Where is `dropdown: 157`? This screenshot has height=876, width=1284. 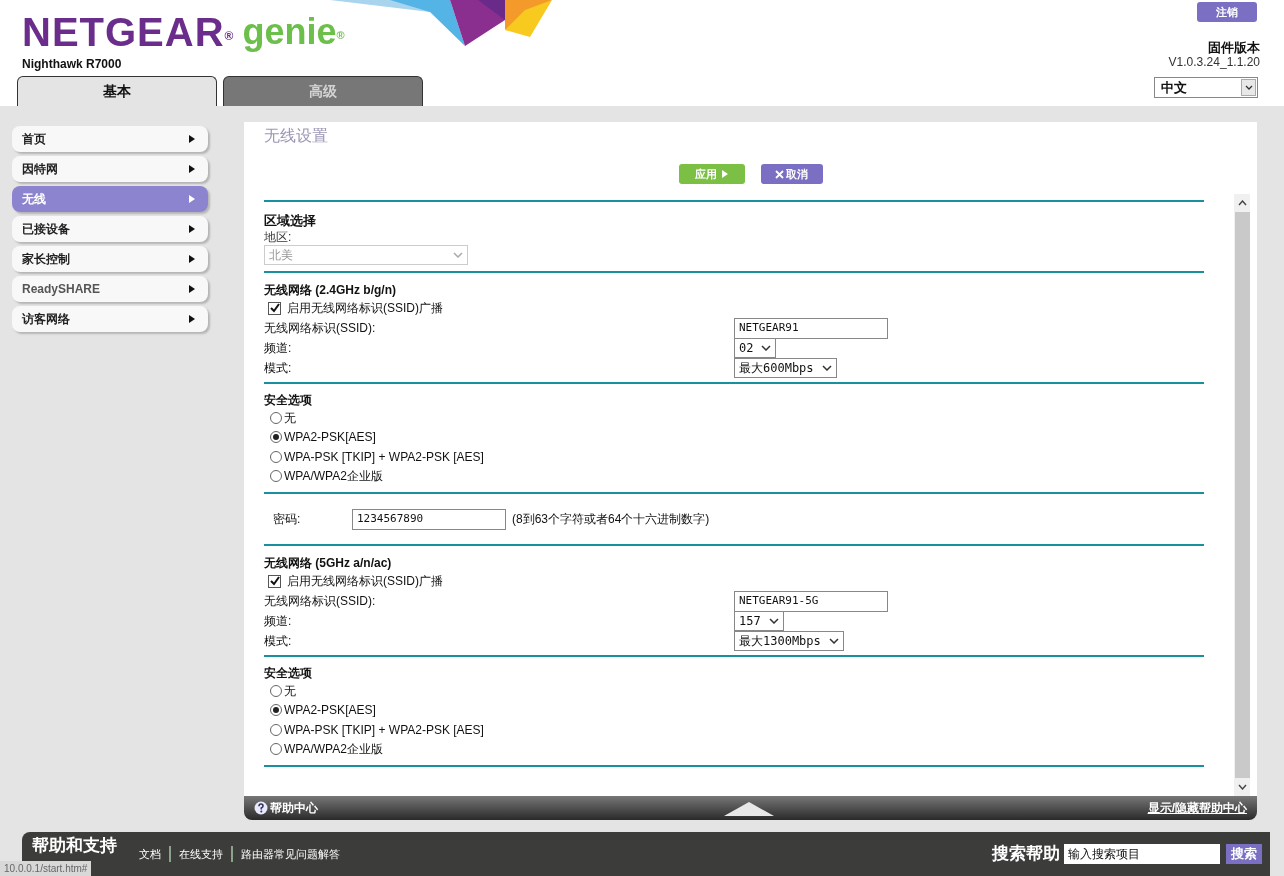 dropdown: 157 is located at coordinates (759, 621).